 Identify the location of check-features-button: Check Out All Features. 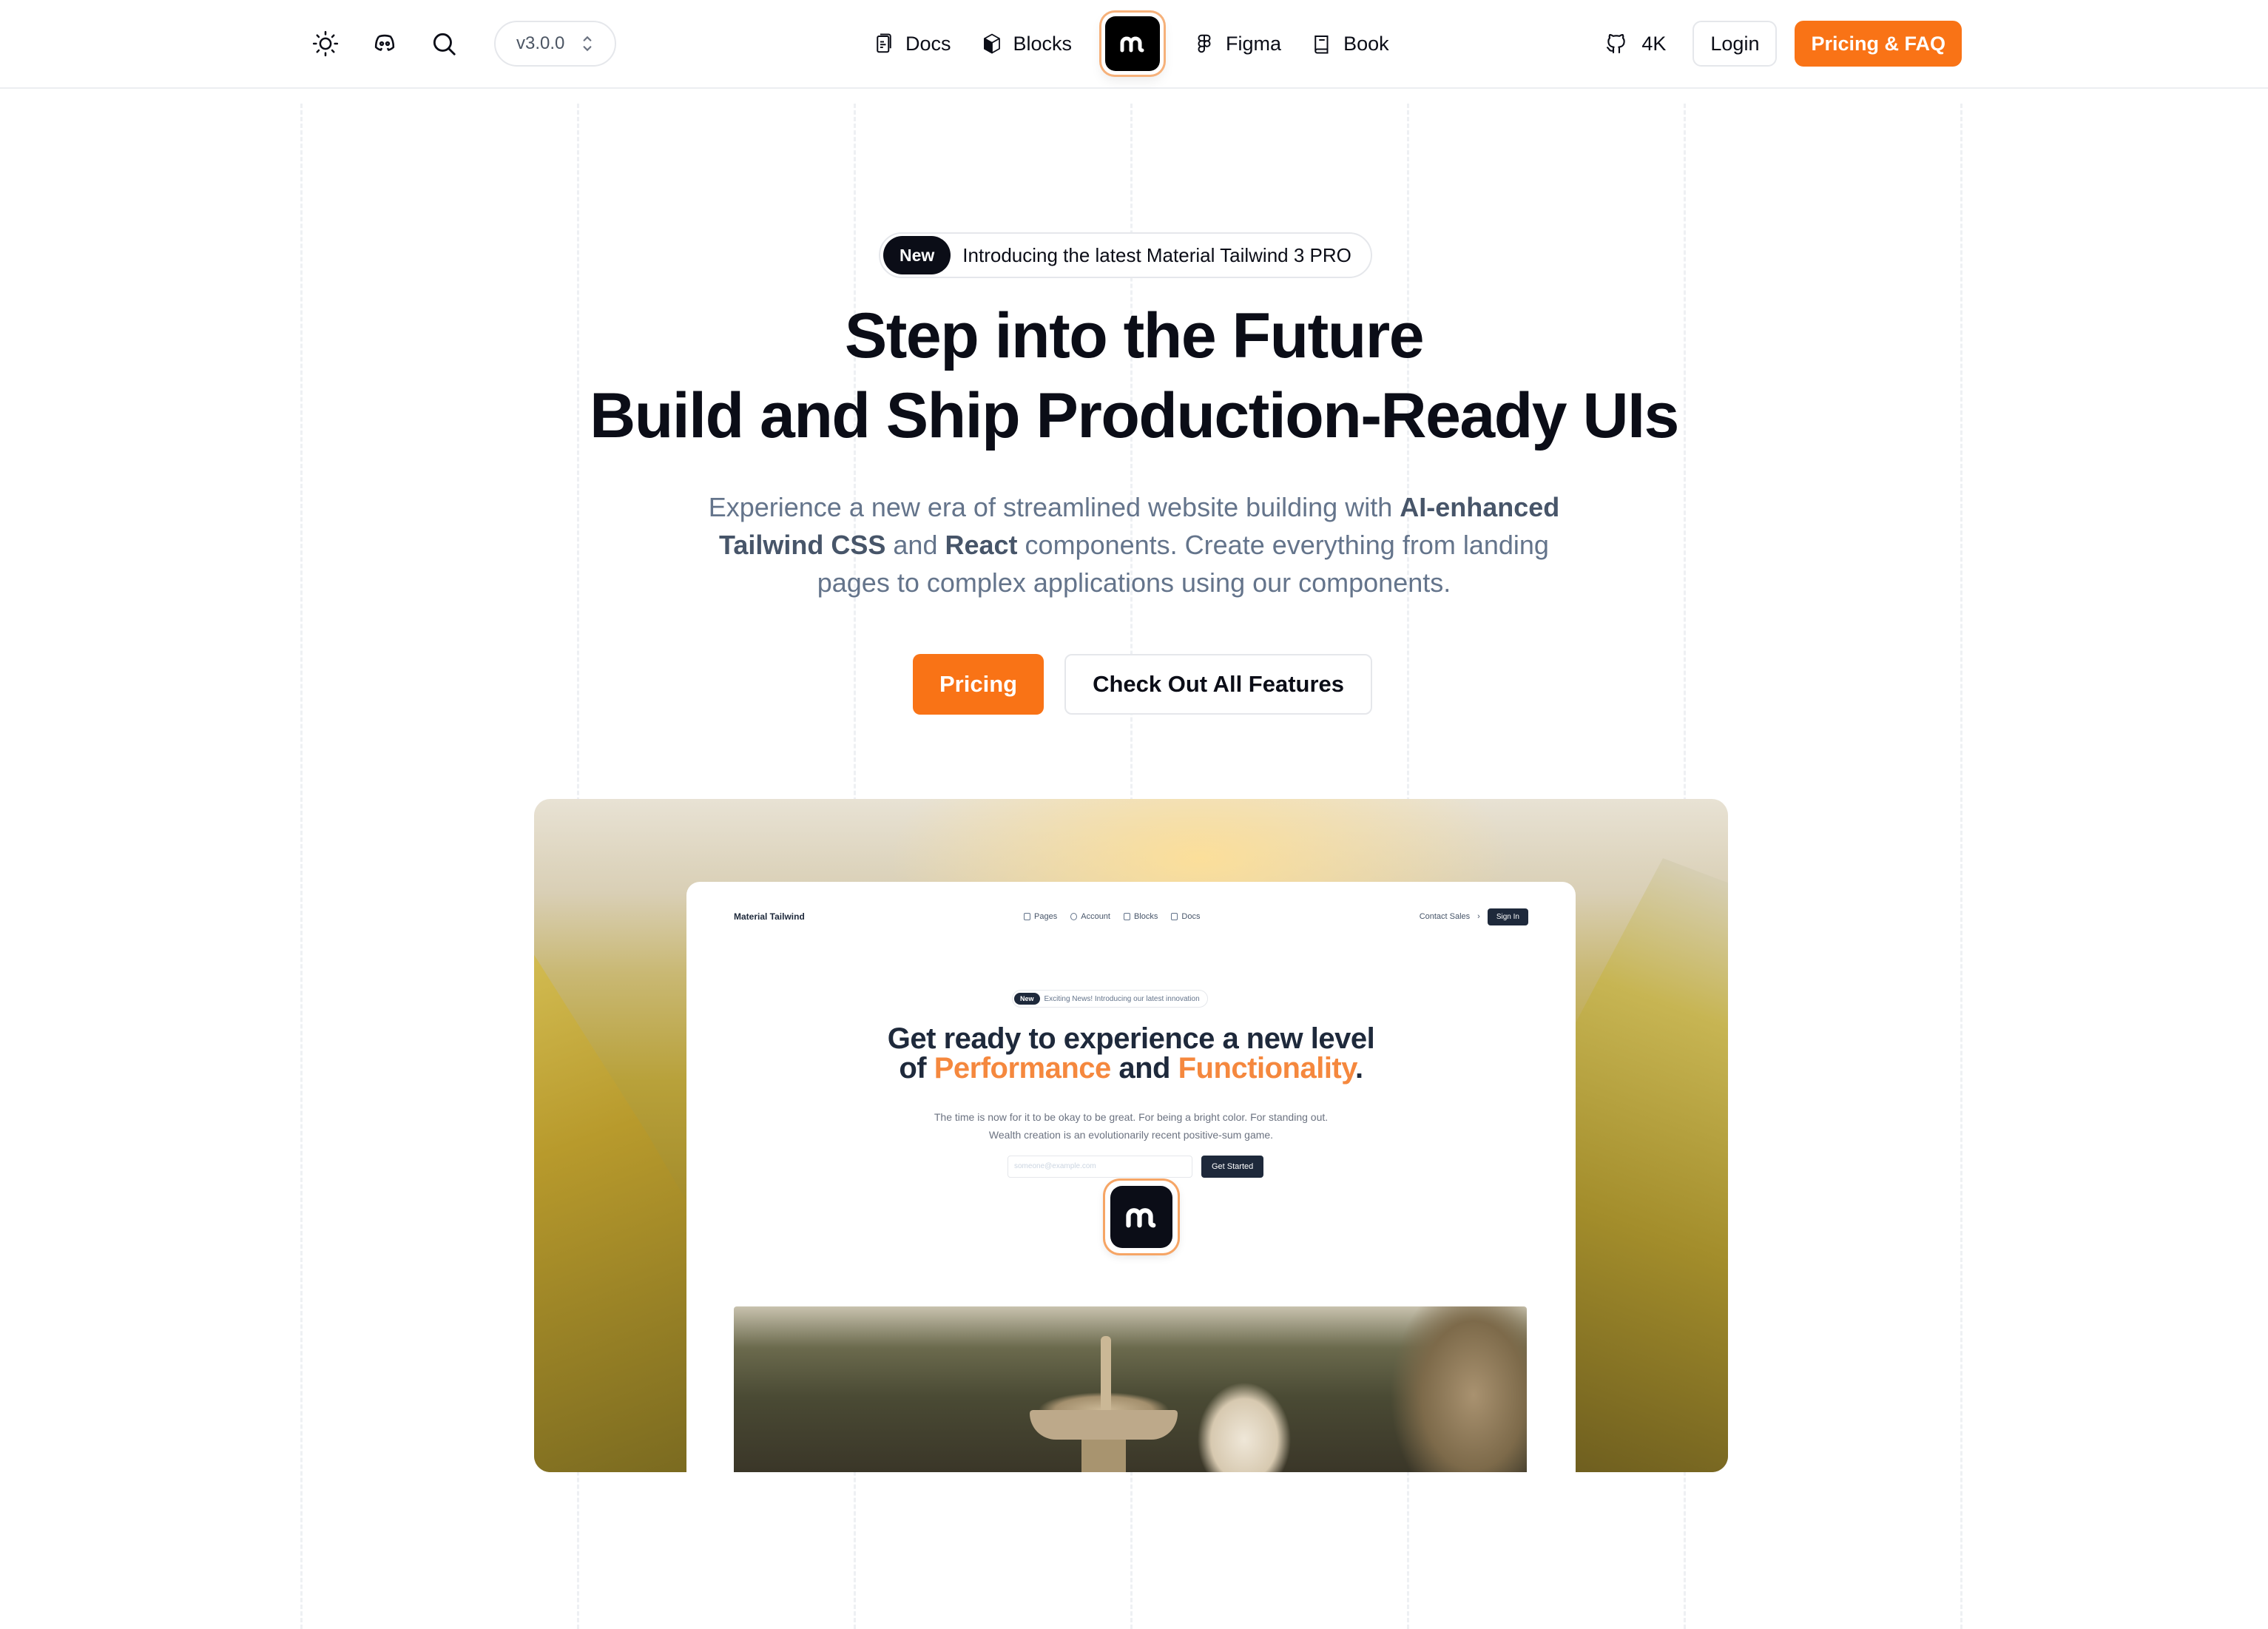
(1218, 684).